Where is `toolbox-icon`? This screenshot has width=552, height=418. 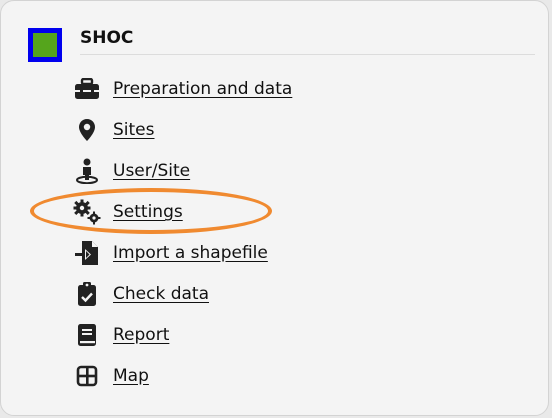 toolbox-icon is located at coordinates (87, 89).